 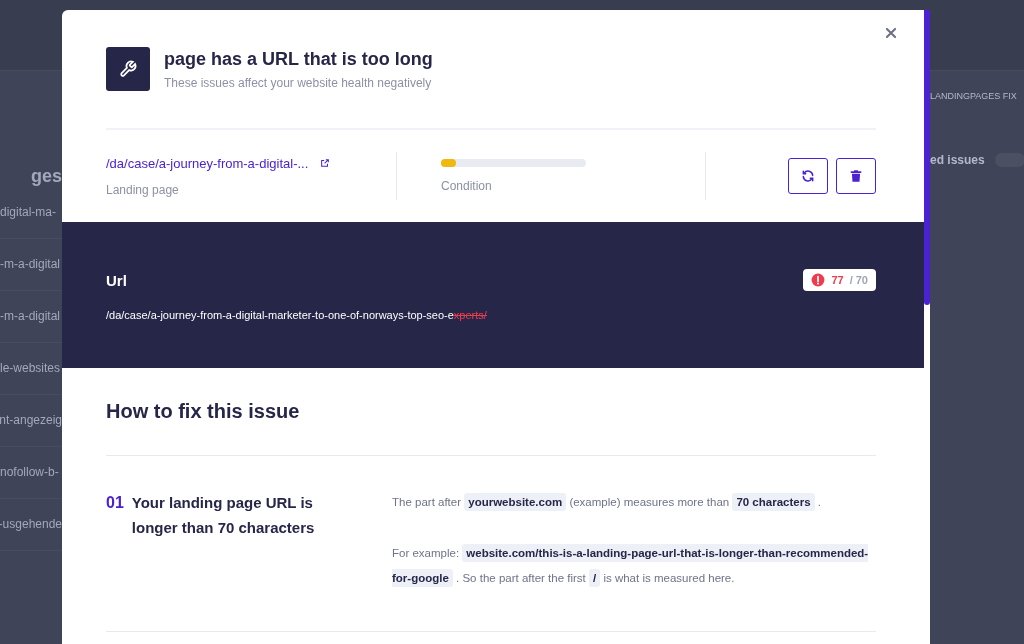 What do you see at coordinates (325, 163) in the screenshot?
I see `external-link-icon` at bounding box center [325, 163].